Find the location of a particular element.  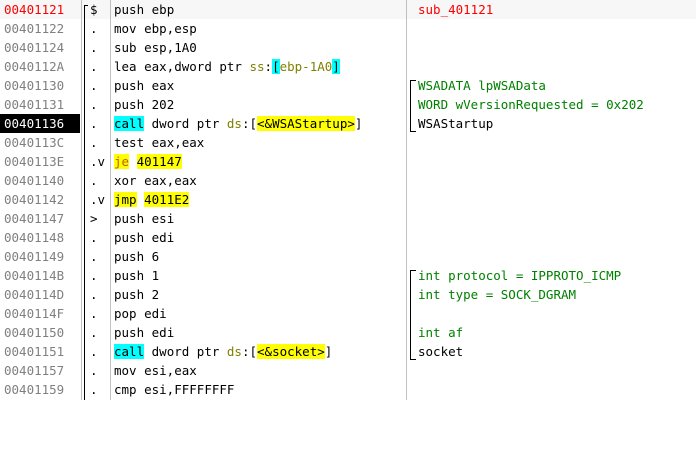

mnemonic: je is located at coordinates (122, 161).